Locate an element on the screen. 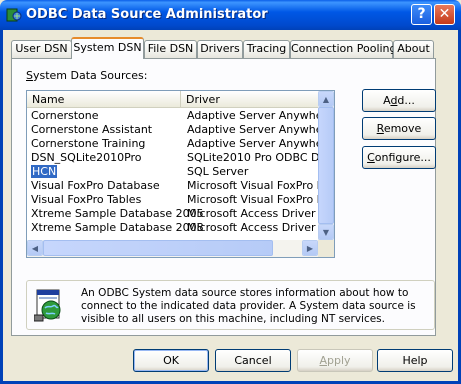  tab-connection-pooling: Connection Pooling is located at coordinates (343, 49).